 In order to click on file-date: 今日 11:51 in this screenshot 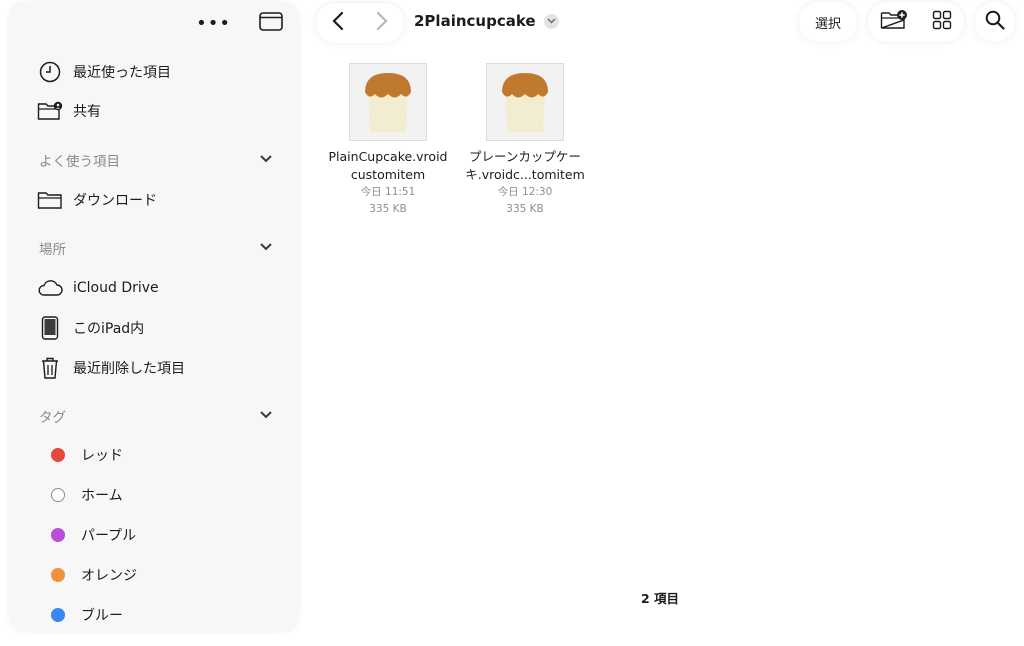, I will do `click(388, 192)`.